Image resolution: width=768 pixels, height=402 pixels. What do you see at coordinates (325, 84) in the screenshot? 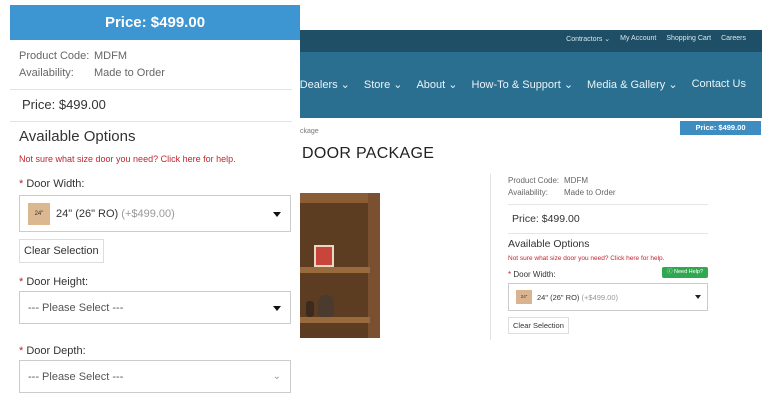
I see `nav-dealers: Dealers ⌄` at bounding box center [325, 84].